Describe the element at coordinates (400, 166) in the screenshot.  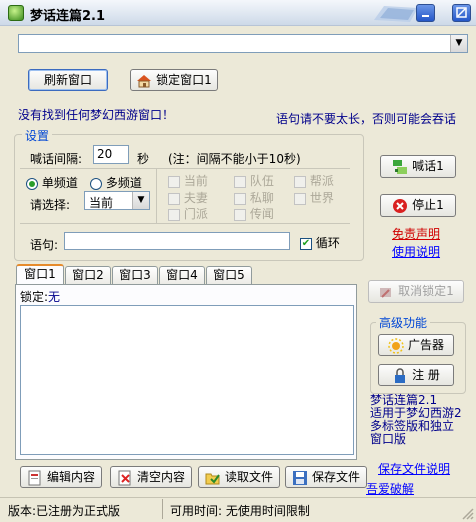
I see `chat-icon` at that location.